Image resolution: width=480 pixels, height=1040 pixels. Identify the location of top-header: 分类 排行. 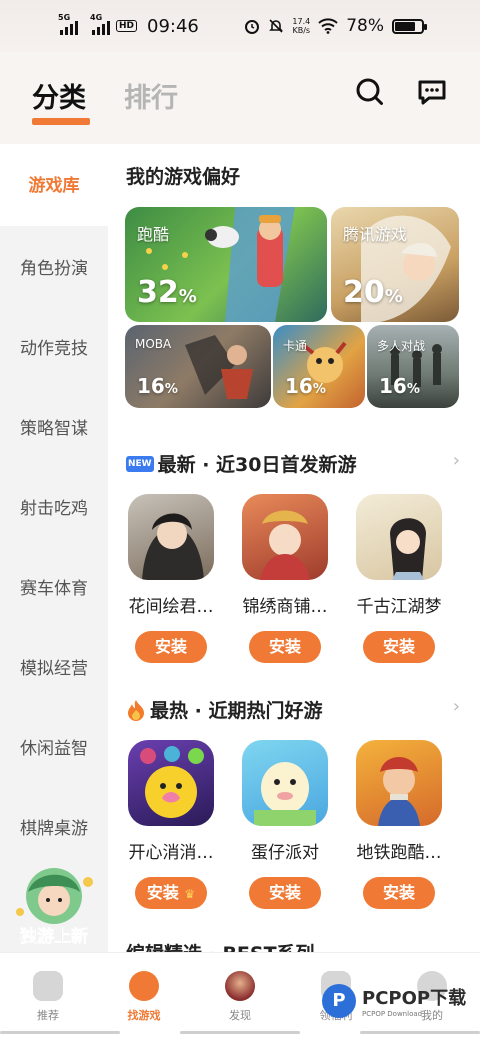
(240, 98).